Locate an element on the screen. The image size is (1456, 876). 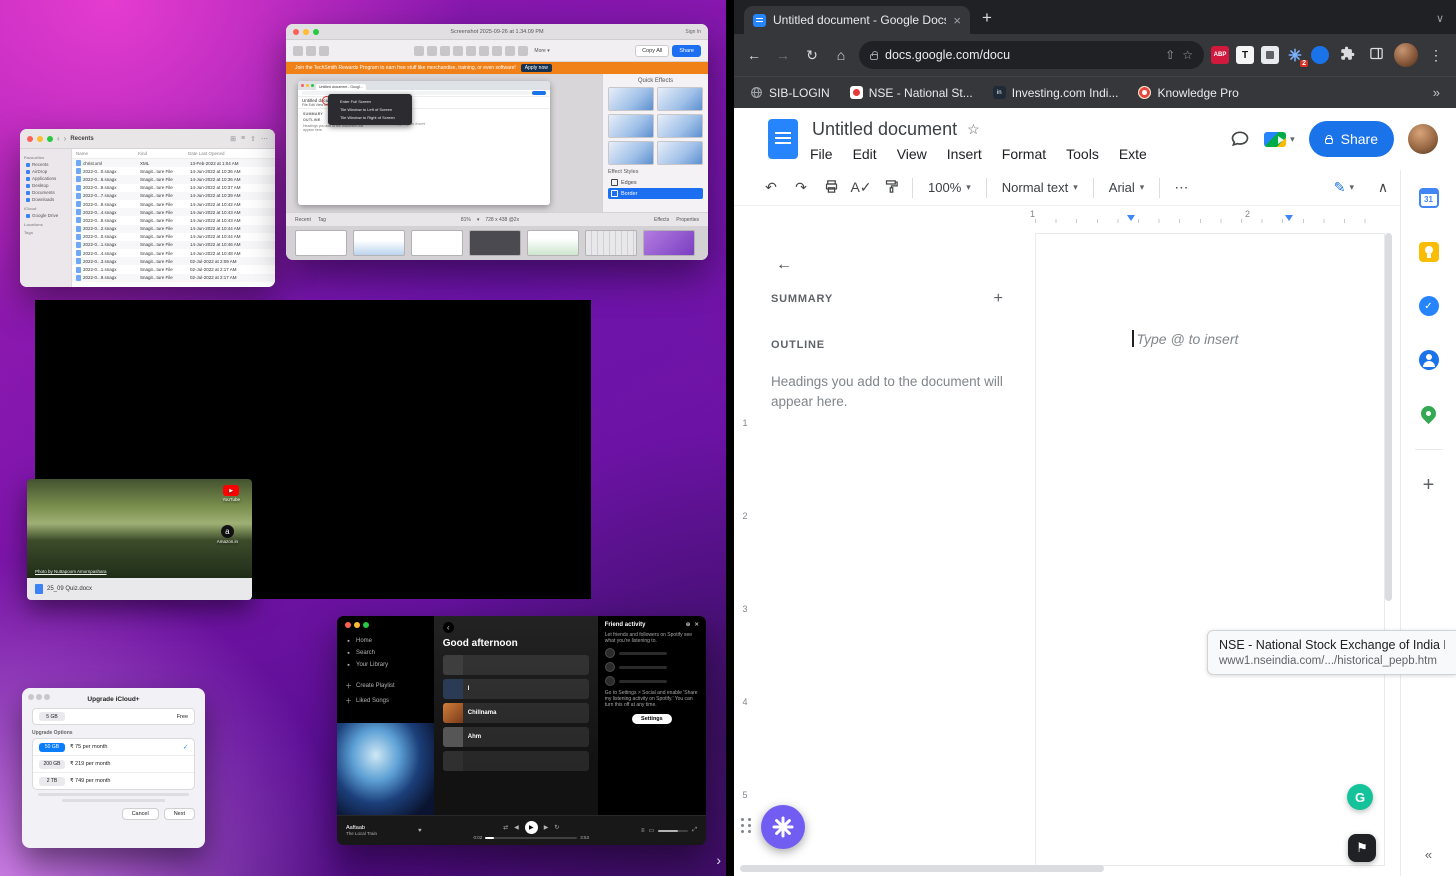
font-select: Arial ▾ is located at coordinates (1127, 187).